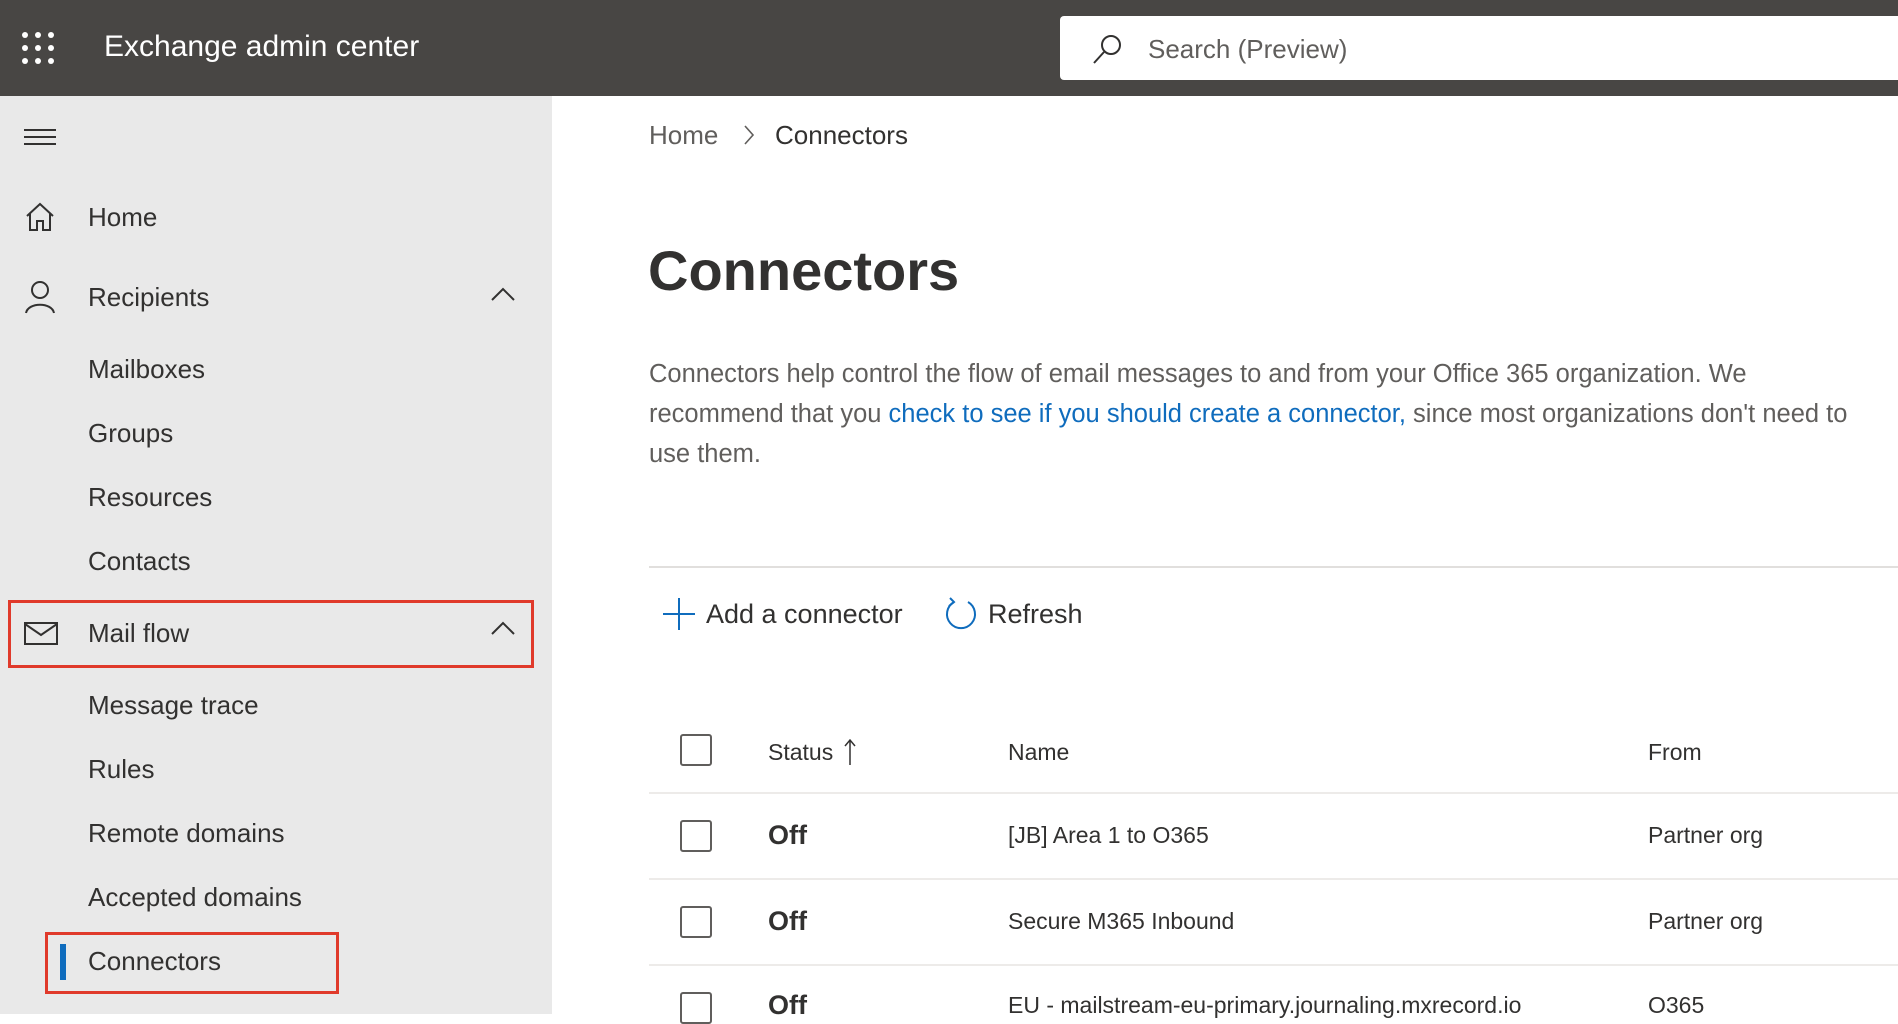 The height and width of the screenshot is (1024, 1898). What do you see at coordinates (138, 633) in the screenshot?
I see `sidebar-item-mail-flow: Mail flow` at bounding box center [138, 633].